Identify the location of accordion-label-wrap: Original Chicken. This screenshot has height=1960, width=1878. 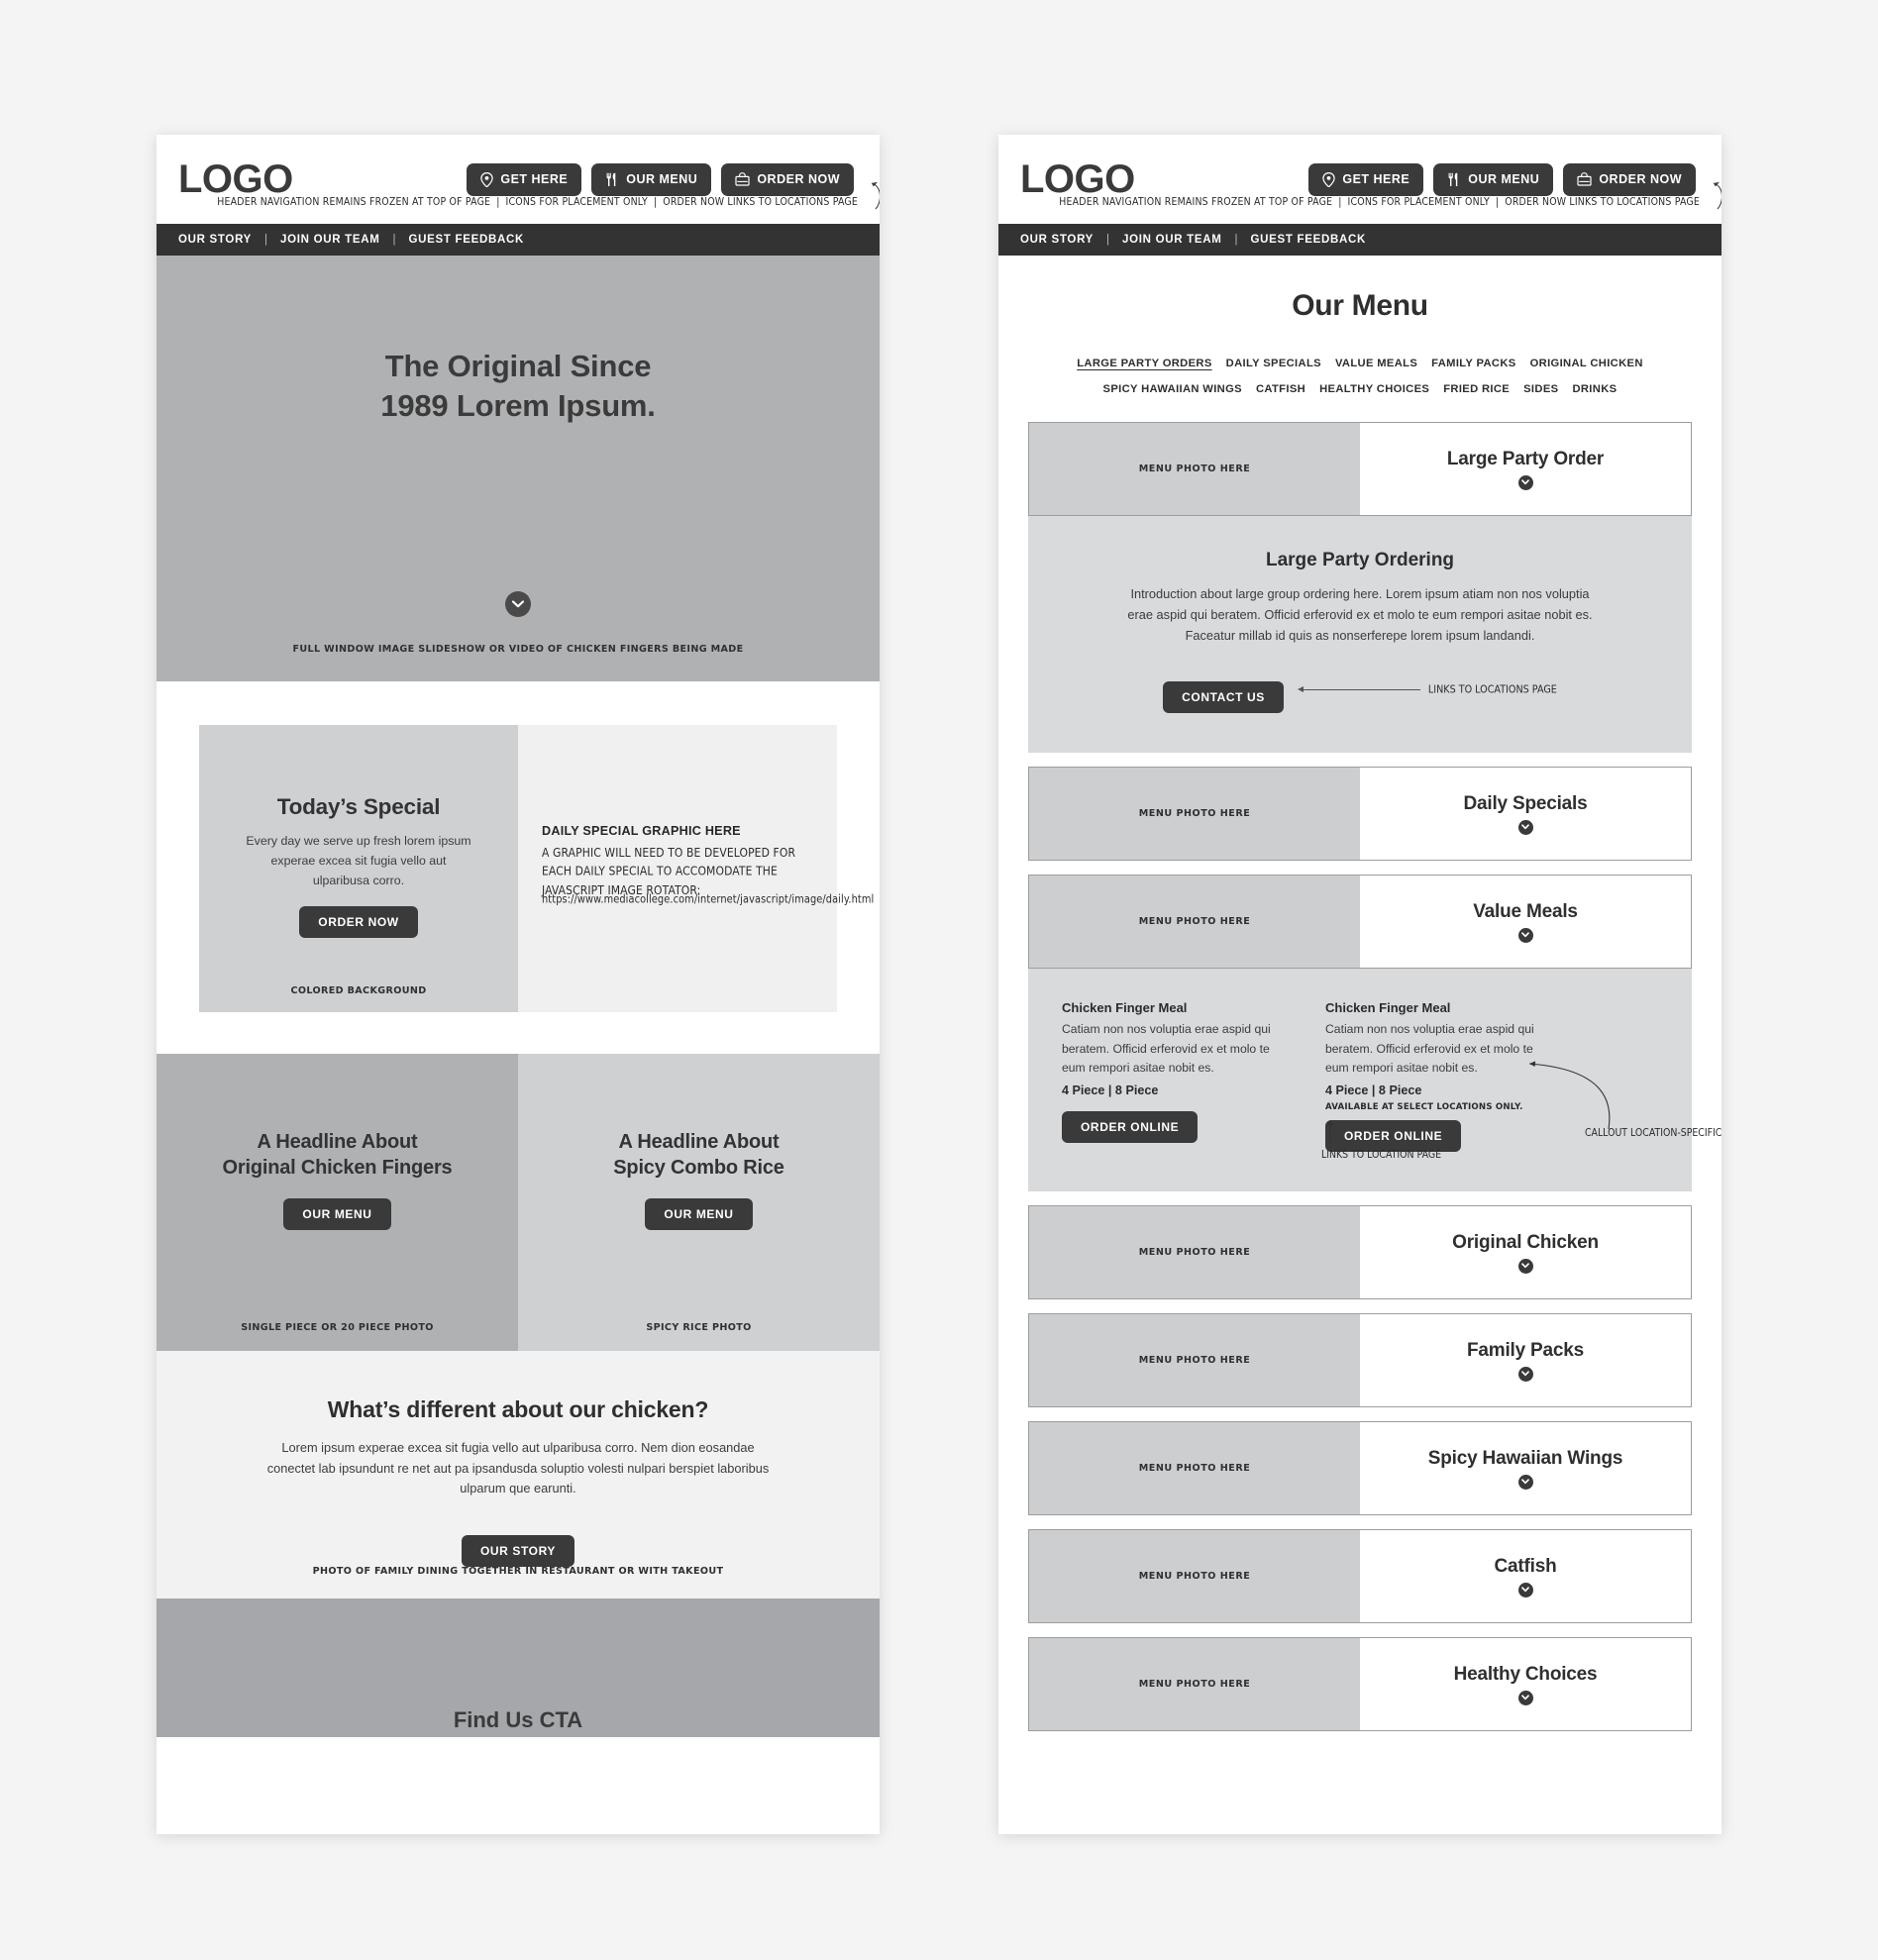
(1525, 1252).